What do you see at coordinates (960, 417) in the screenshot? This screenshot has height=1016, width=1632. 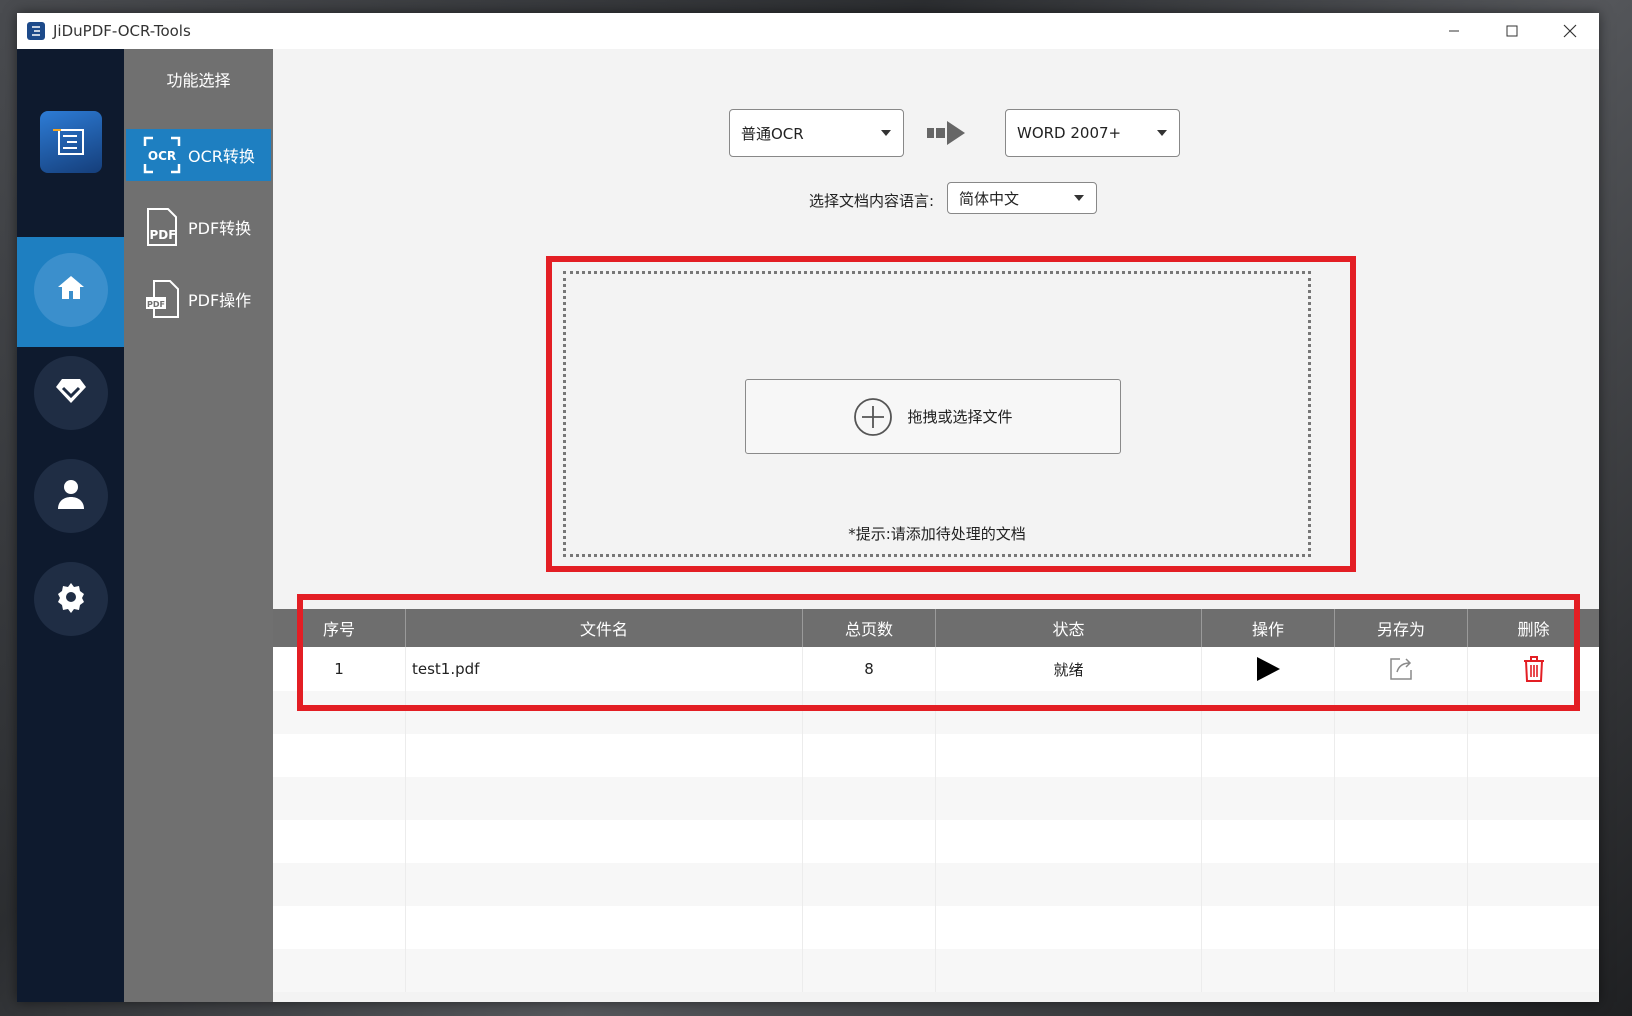 I see `select-file-label: 拖拽或选择文件` at bounding box center [960, 417].